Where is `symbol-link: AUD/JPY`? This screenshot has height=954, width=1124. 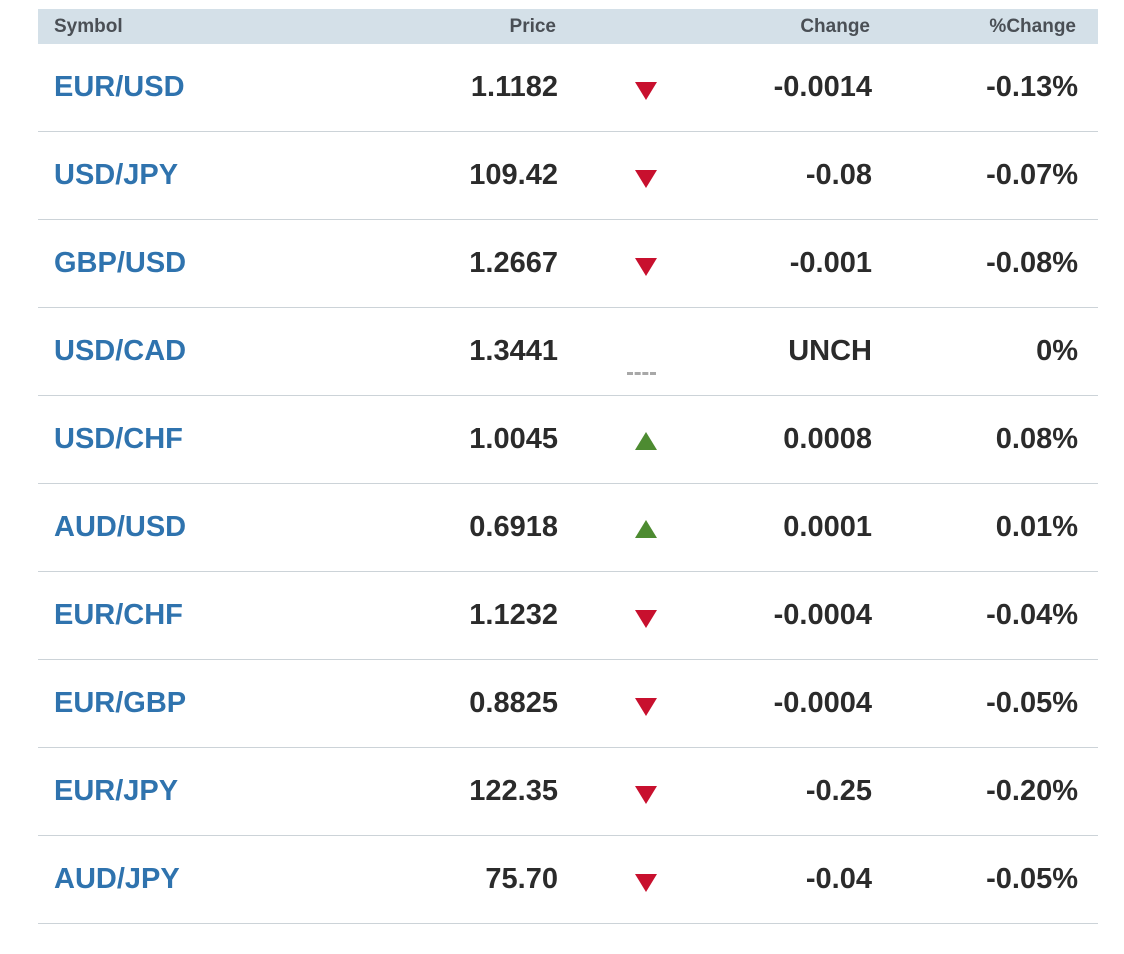
symbol-link: AUD/JPY is located at coordinates (117, 879).